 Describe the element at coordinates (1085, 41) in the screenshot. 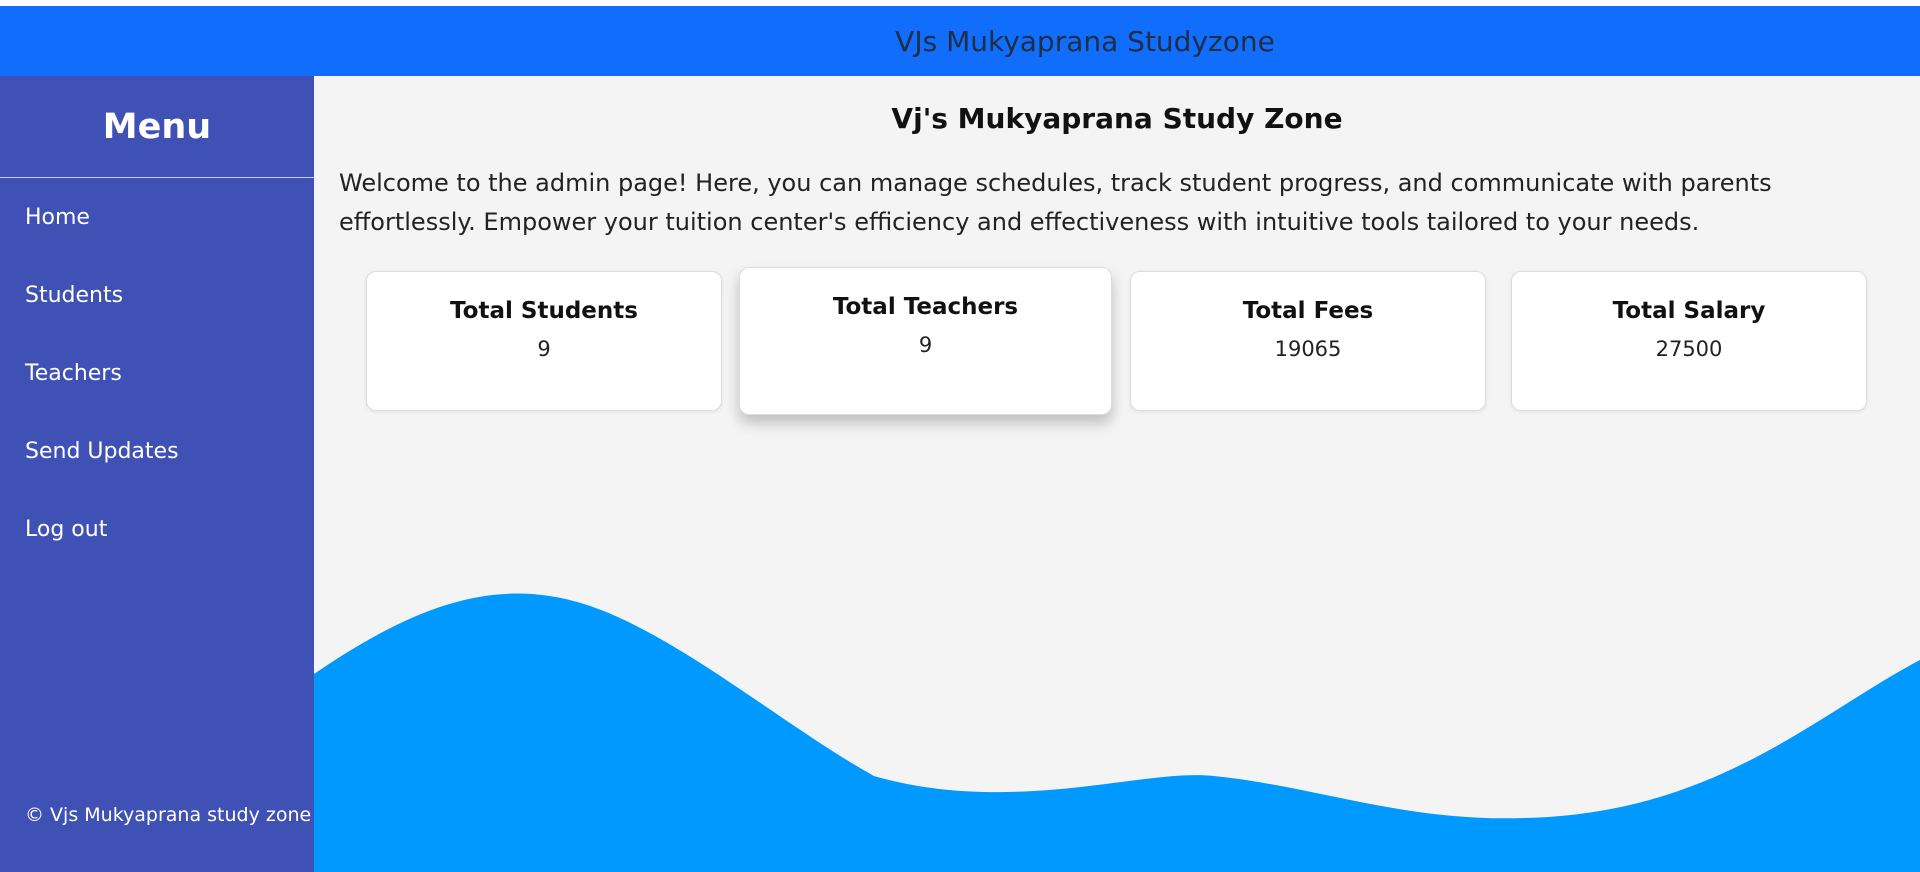

I see `app-title: VJs Mukyaprana Studyzone` at that location.